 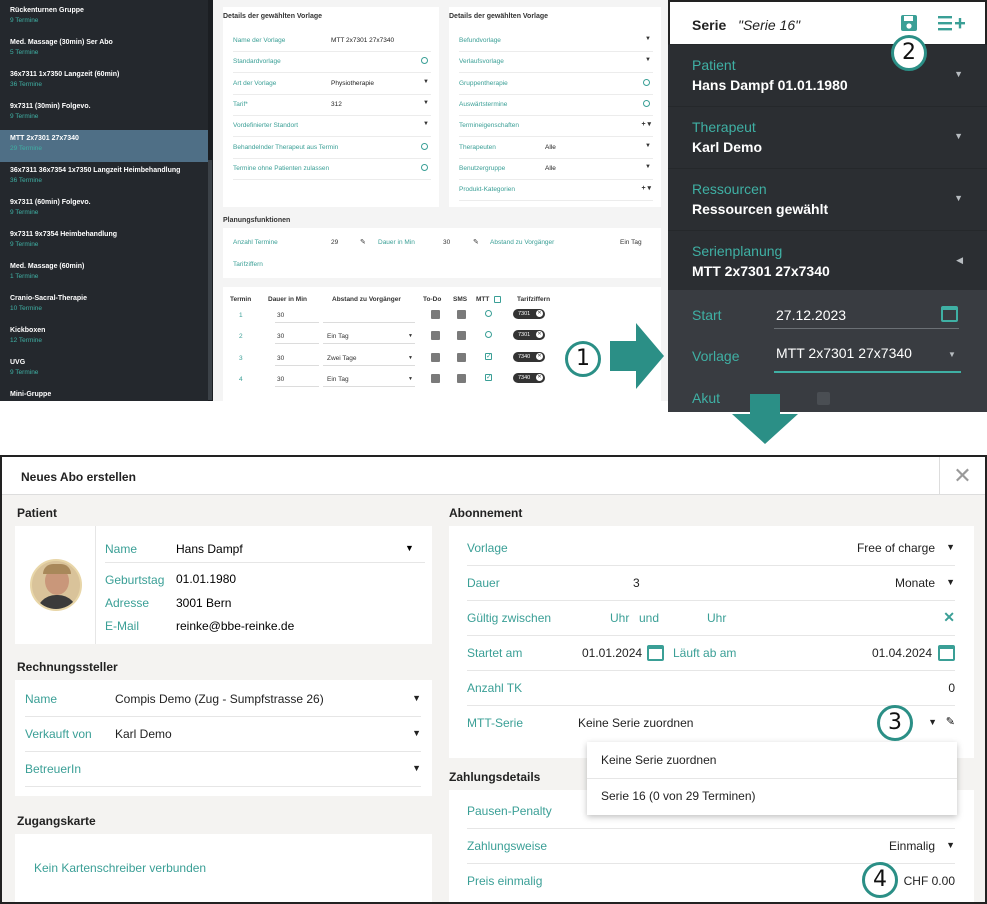 What do you see at coordinates (844, 353) in the screenshot?
I see `vorlage-select: MTT 2x7301 27x7340` at bounding box center [844, 353].